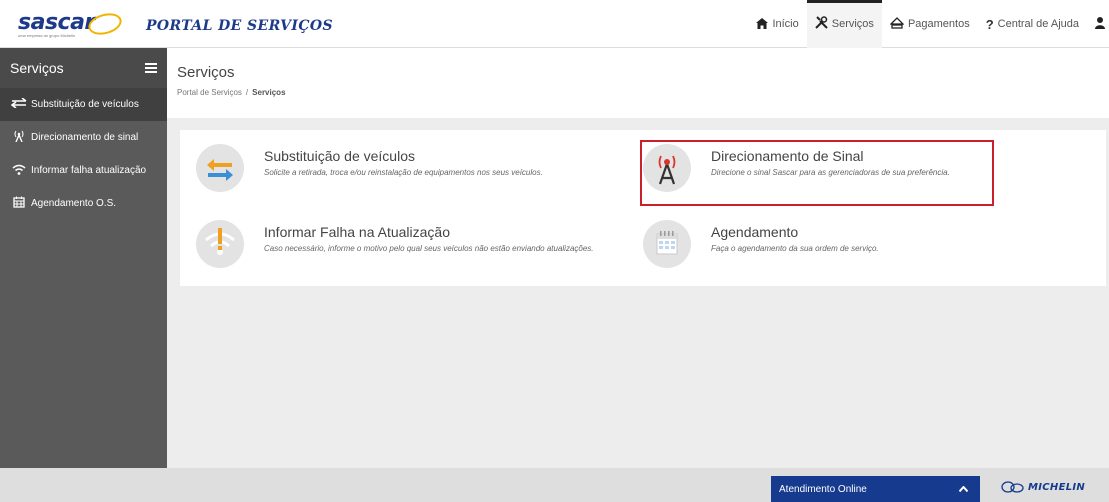 This screenshot has width=1109, height=502. Describe the element at coordinates (47, 35) in the screenshot. I see `logo-tagline: uma empresa do grupo Michelin` at that location.